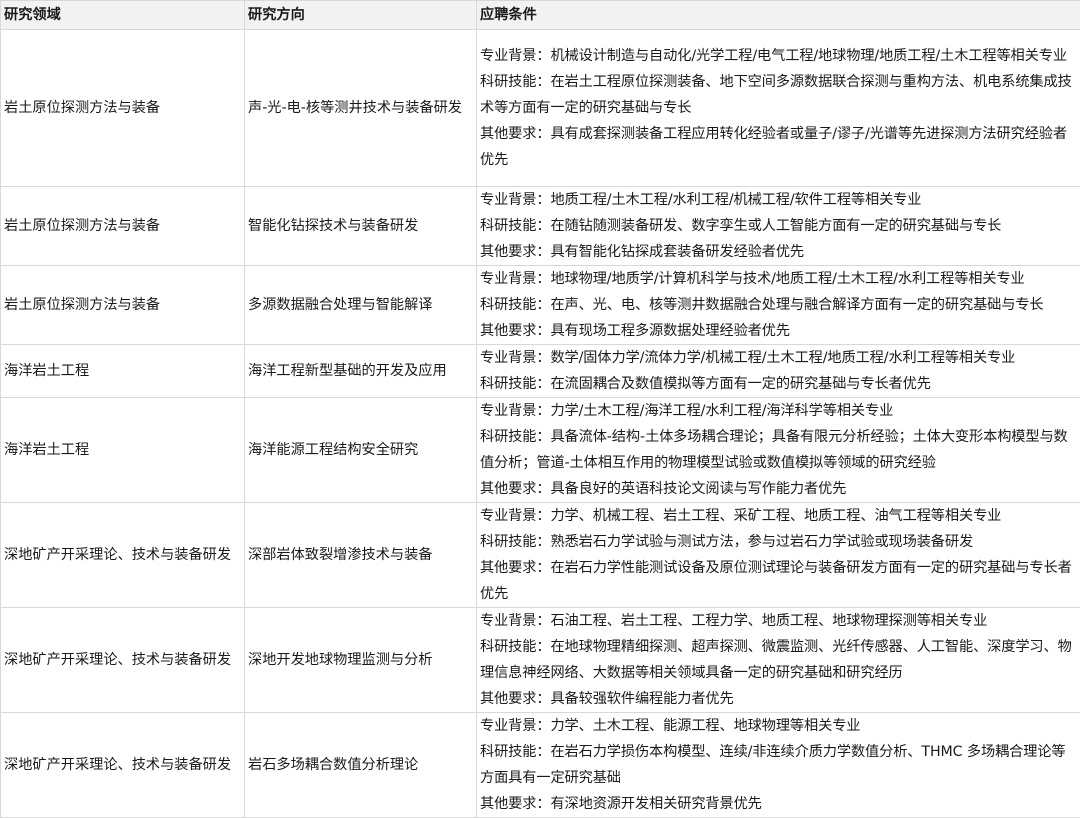  What do you see at coordinates (635, 331) in the screenshot?
I see `requirement-line: 其他要求：具有现场工程多源数据处理经验者优先` at bounding box center [635, 331].